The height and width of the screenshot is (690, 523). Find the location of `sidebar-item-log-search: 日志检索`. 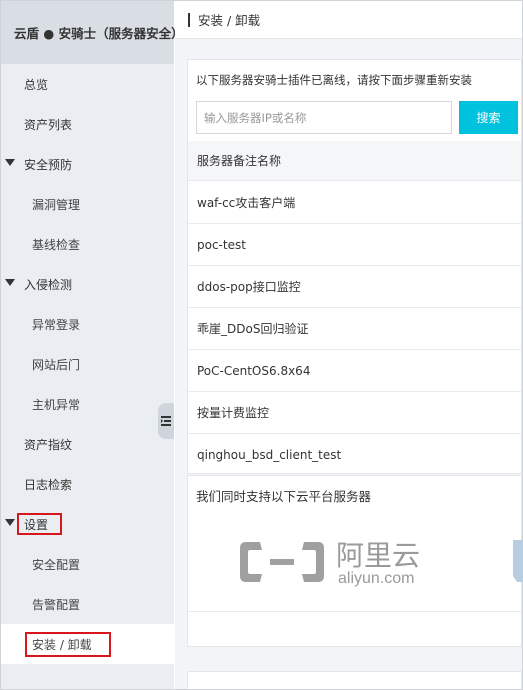

sidebar-item-log-search: 日志检索 is located at coordinates (87, 484).